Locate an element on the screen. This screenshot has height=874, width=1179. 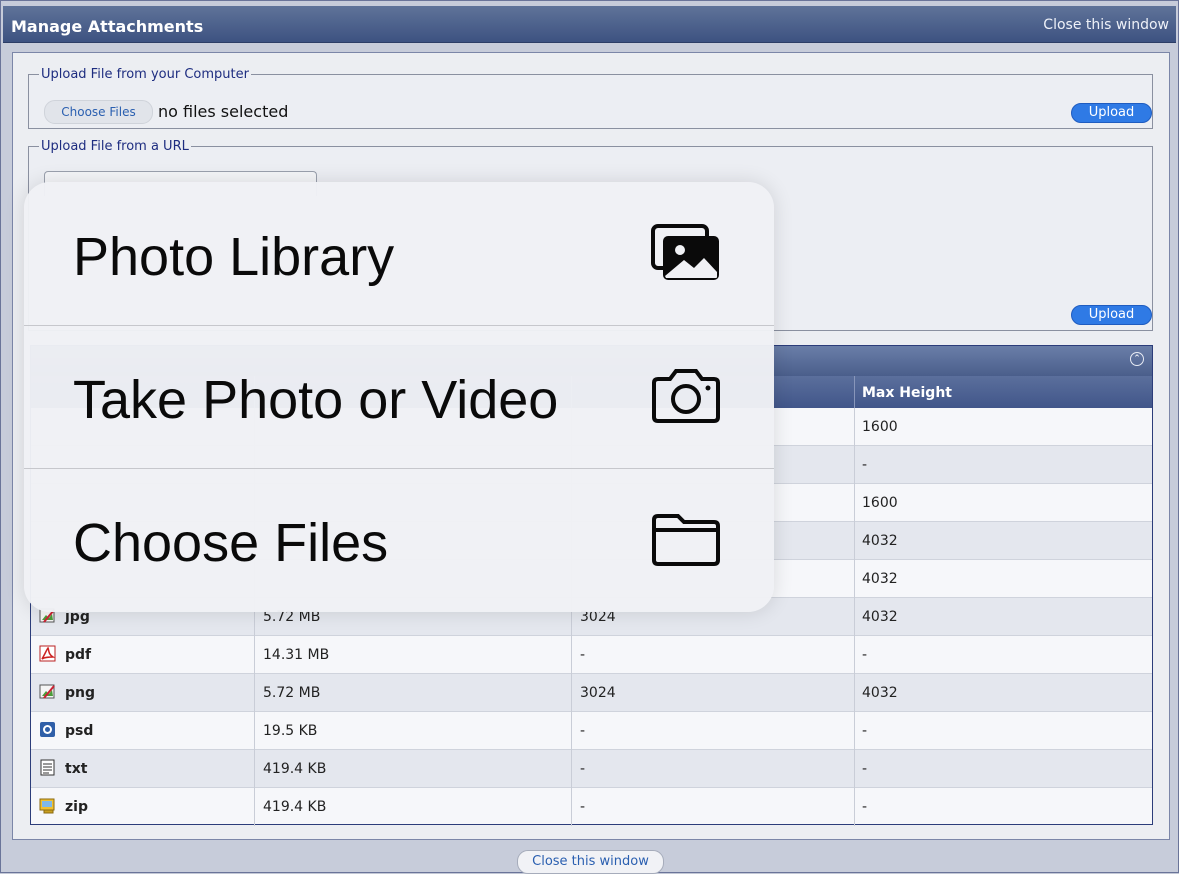
max-size-cell: 19.5 KB is located at coordinates (290, 731).